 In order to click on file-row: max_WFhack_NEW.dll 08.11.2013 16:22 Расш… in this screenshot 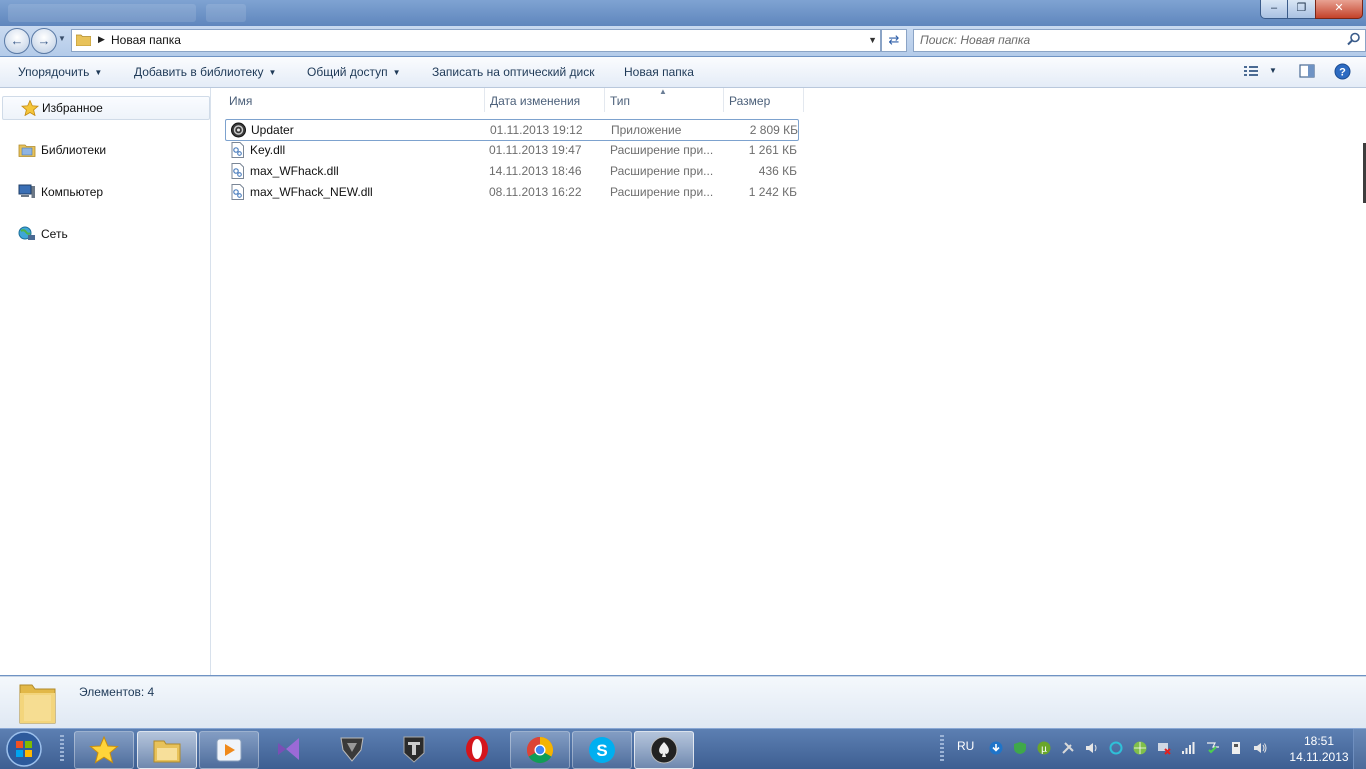, I will do `click(519, 192)`.